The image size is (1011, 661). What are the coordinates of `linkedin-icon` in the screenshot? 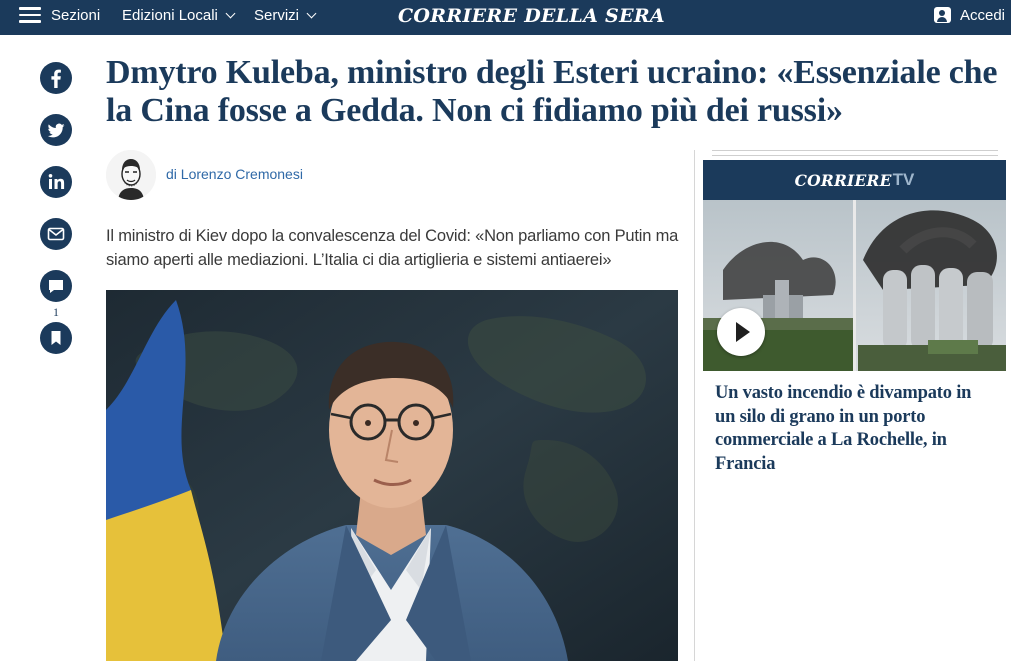 It's located at (56, 181).